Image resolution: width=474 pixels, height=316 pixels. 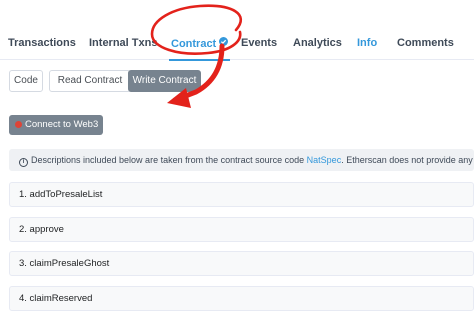 I want to click on natspec-link: NatSpec, so click(x=324, y=160).